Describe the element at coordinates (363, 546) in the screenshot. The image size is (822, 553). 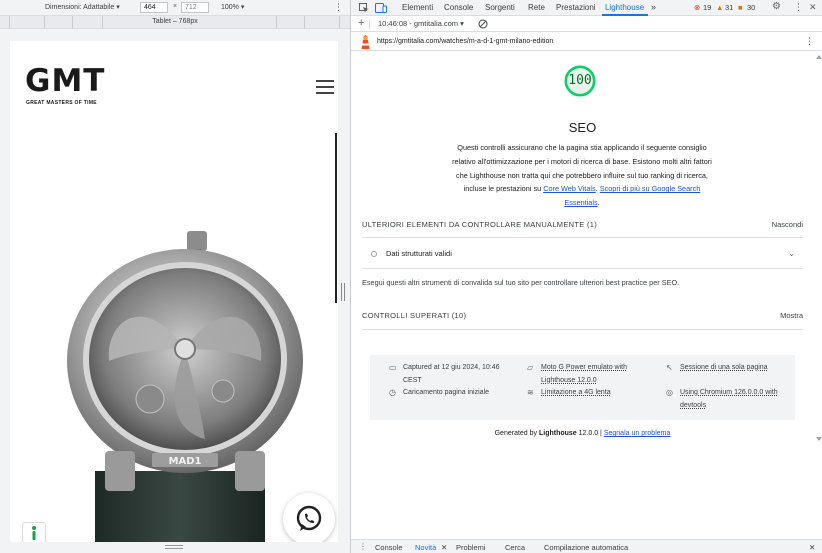
I see `drawer-menu-icon: ⋮` at that location.